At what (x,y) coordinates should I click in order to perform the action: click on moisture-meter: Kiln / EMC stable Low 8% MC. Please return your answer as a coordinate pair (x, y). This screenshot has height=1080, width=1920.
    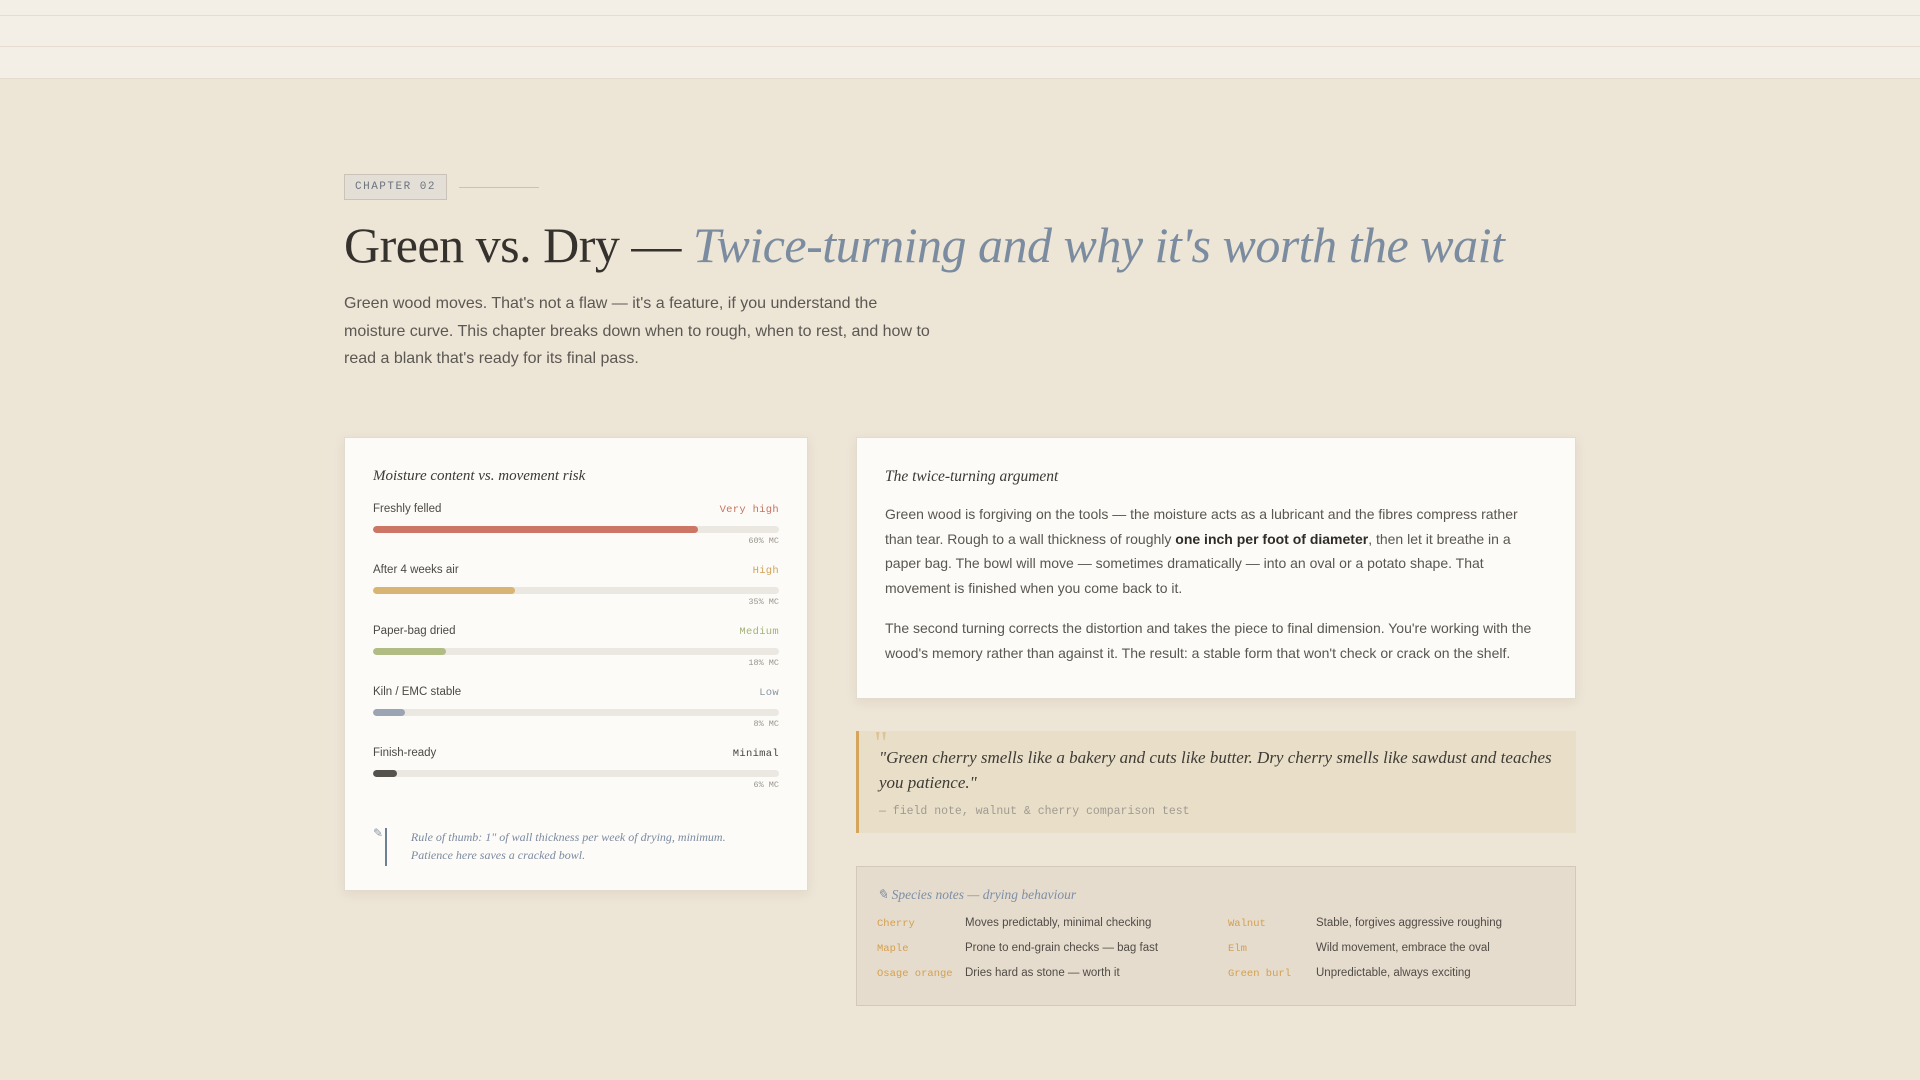
    Looking at the image, I should click on (576, 716).